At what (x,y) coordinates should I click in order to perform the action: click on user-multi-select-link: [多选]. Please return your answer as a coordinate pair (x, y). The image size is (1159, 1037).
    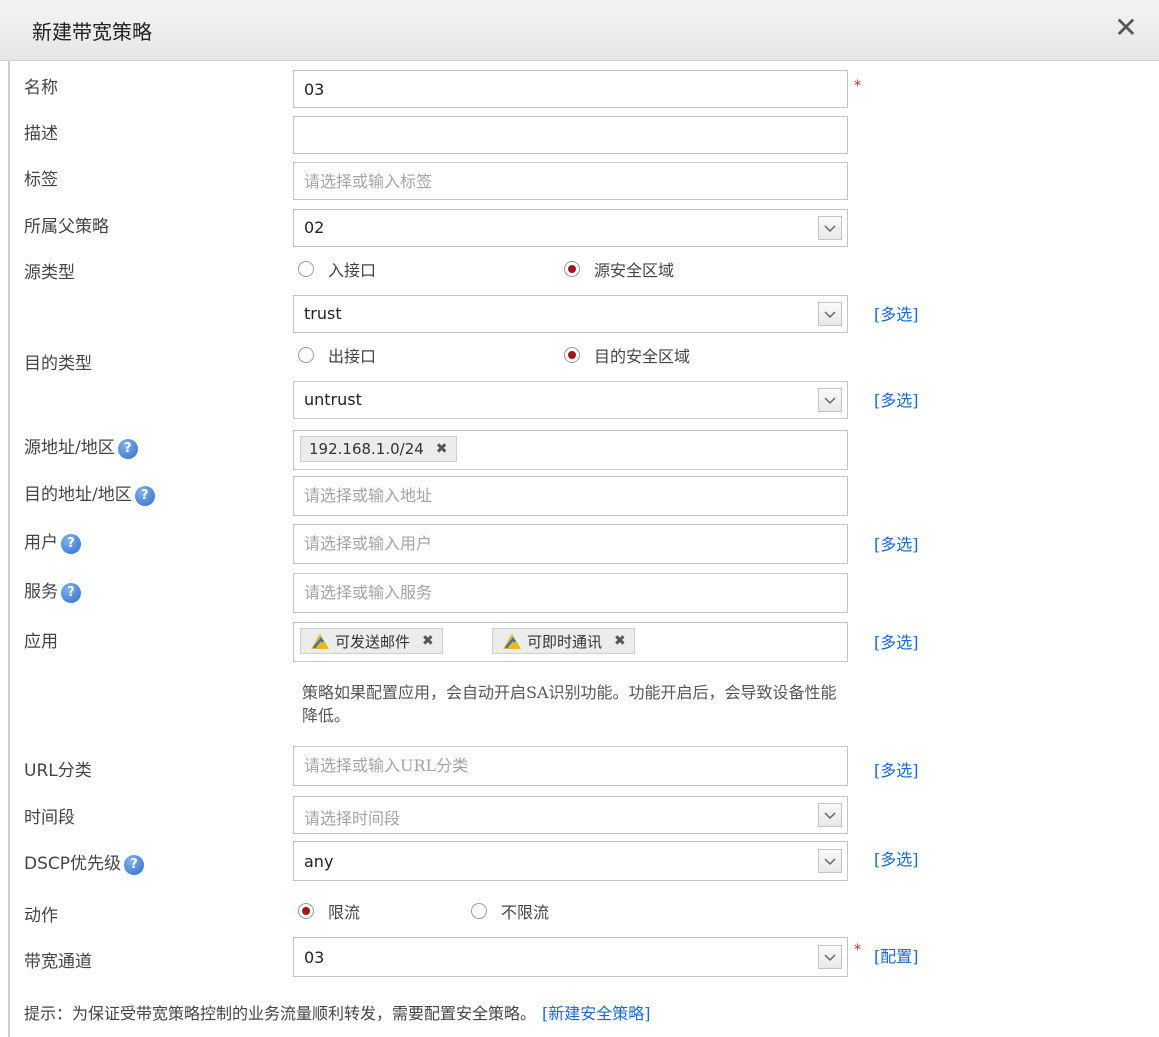
    Looking at the image, I should click on (896, 543).